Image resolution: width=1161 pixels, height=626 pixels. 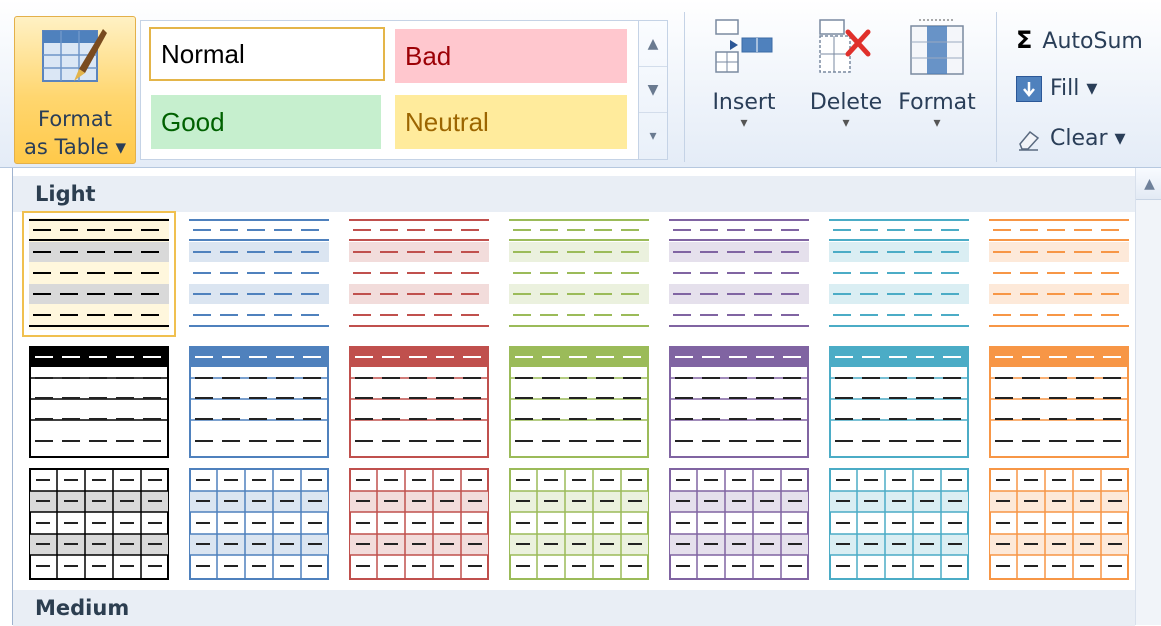 I want to click on insert-cells-icon, so click(x=744, y=46).